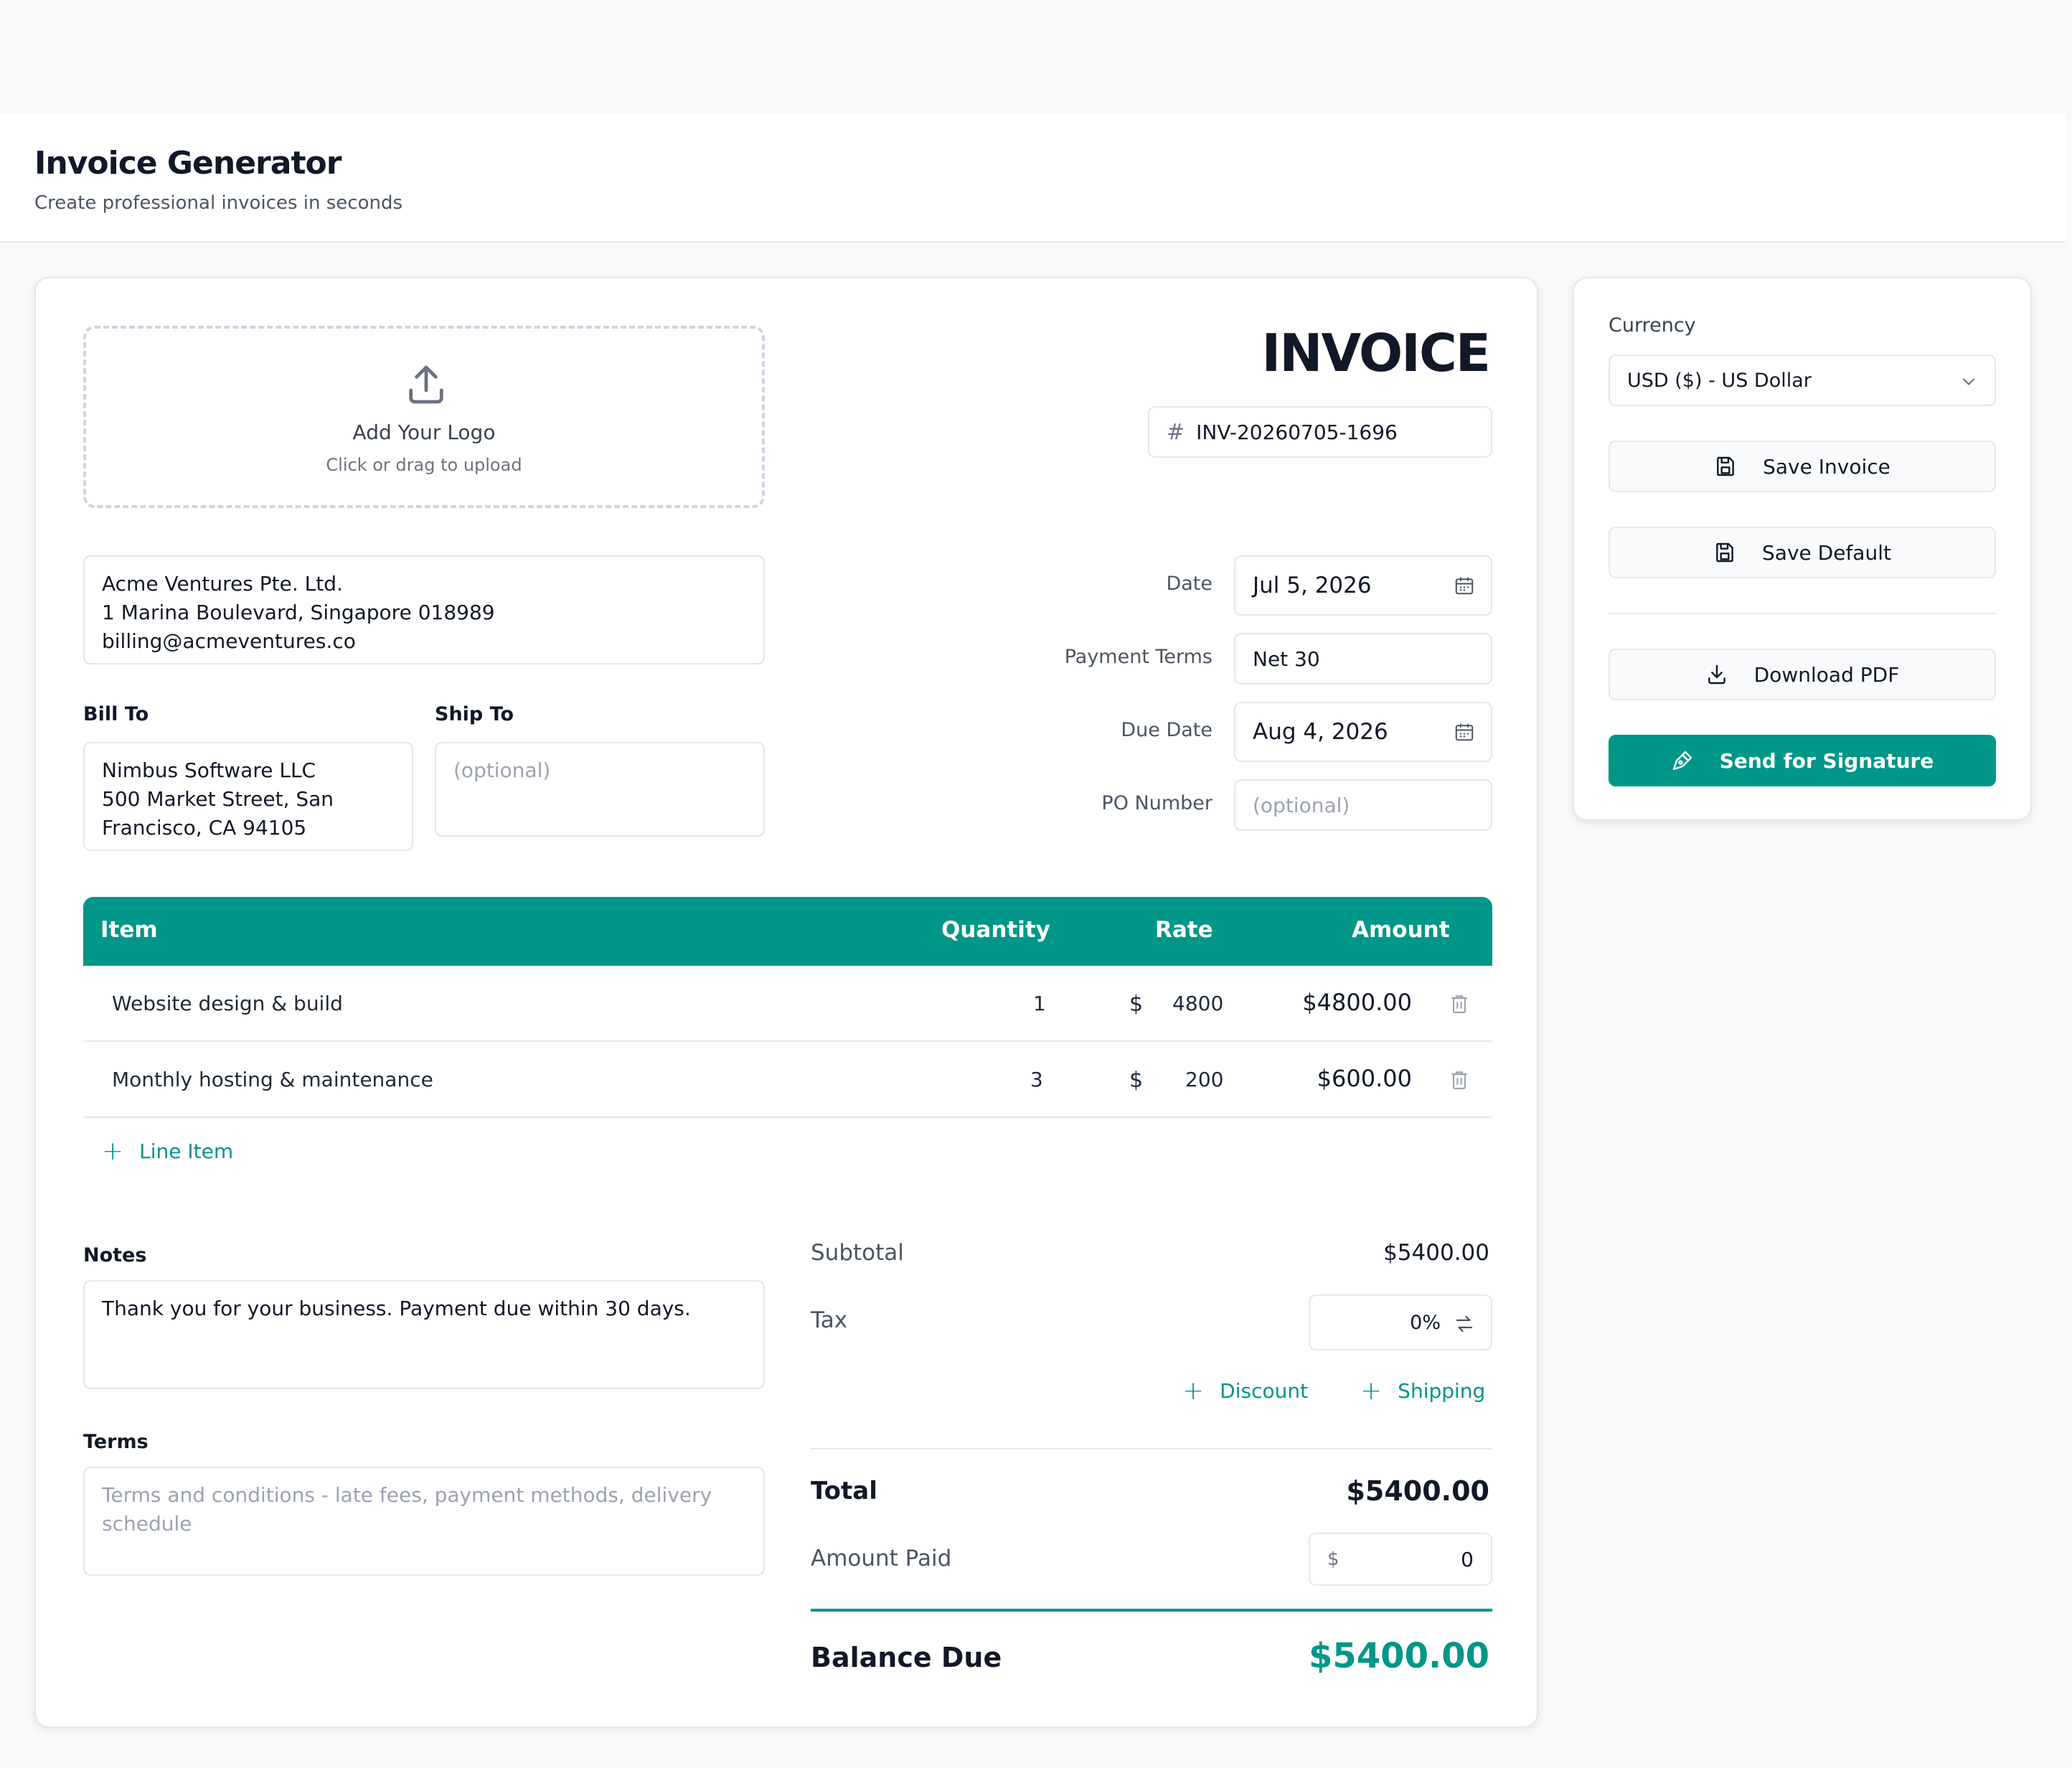  Describe the element at coordinates (1152, 1448) in the screenshot. I see `summary-divider` at that location.